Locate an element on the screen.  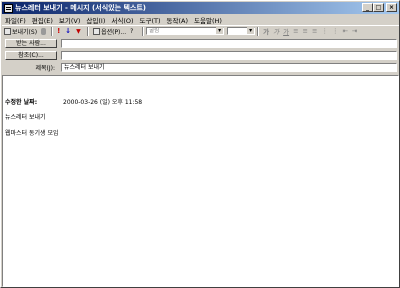
exclamation-icon: ! is located at coordinates (59, 30).